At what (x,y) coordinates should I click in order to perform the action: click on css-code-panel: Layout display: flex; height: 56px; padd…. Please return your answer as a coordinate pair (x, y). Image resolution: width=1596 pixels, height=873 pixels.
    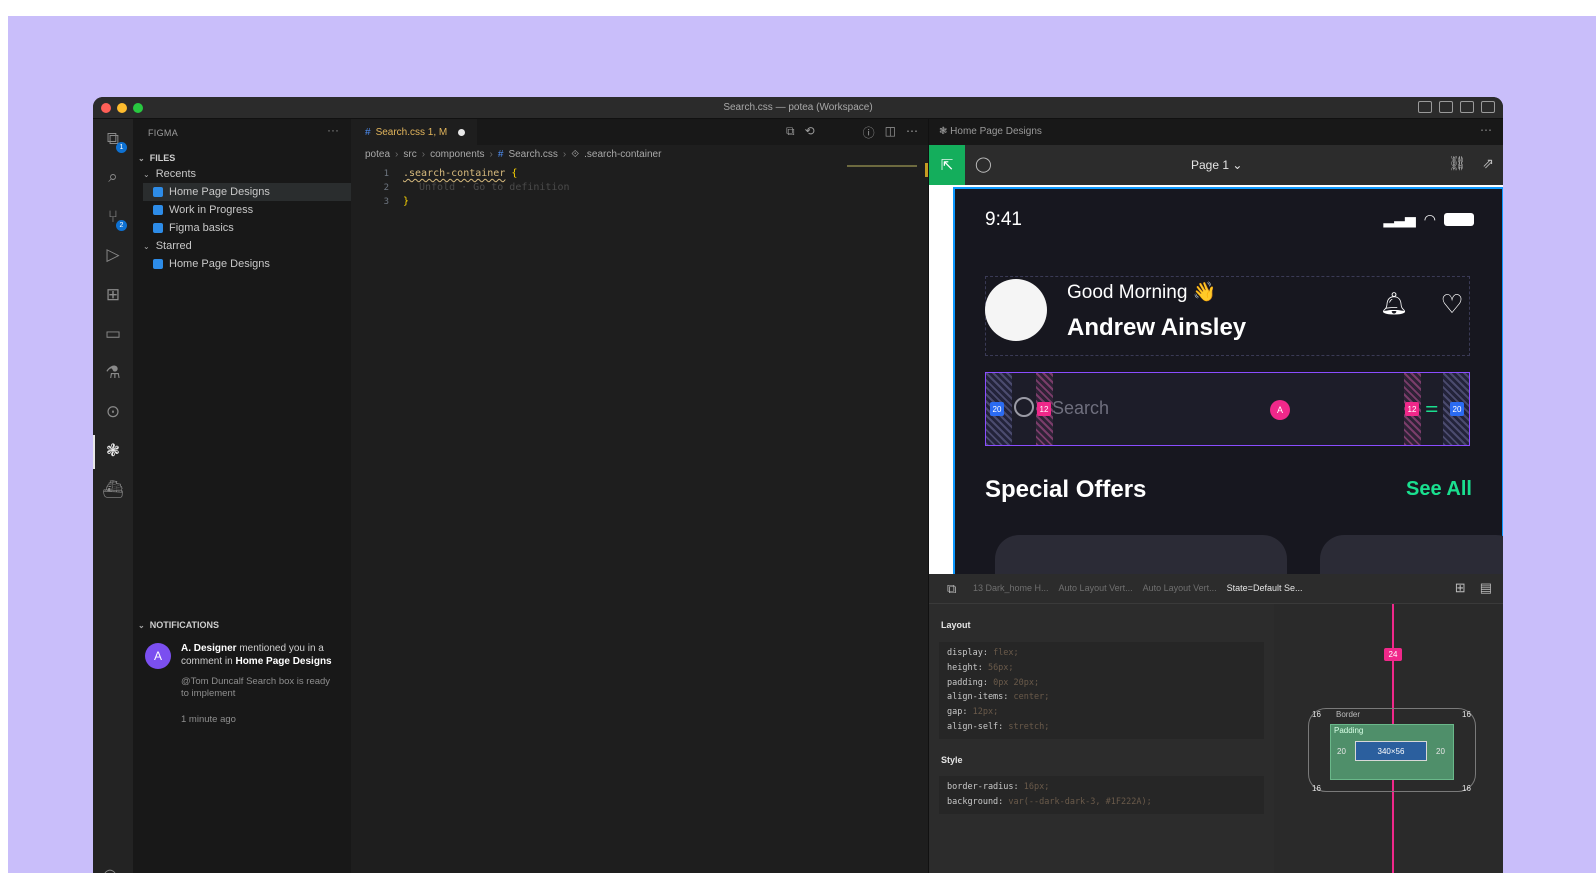
    Looking at the image, I should click on (1101, 738).